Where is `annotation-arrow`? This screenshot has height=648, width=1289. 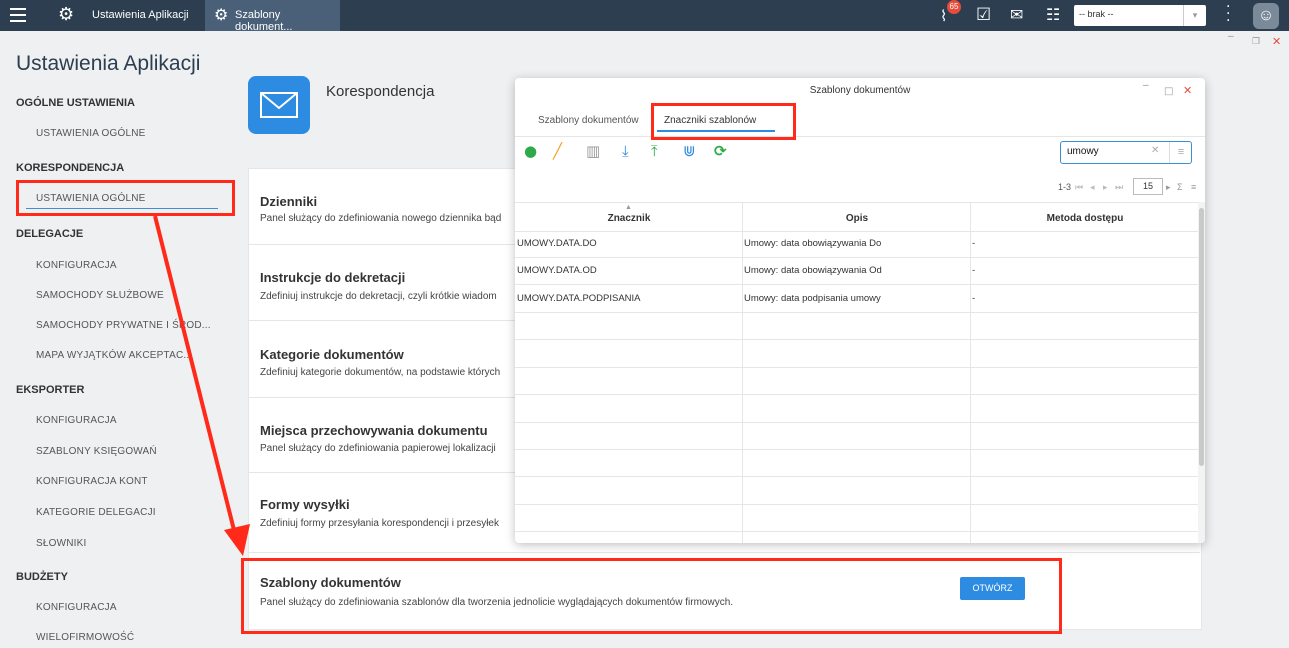 annotation-arrow is located at coordinates (201, 385).